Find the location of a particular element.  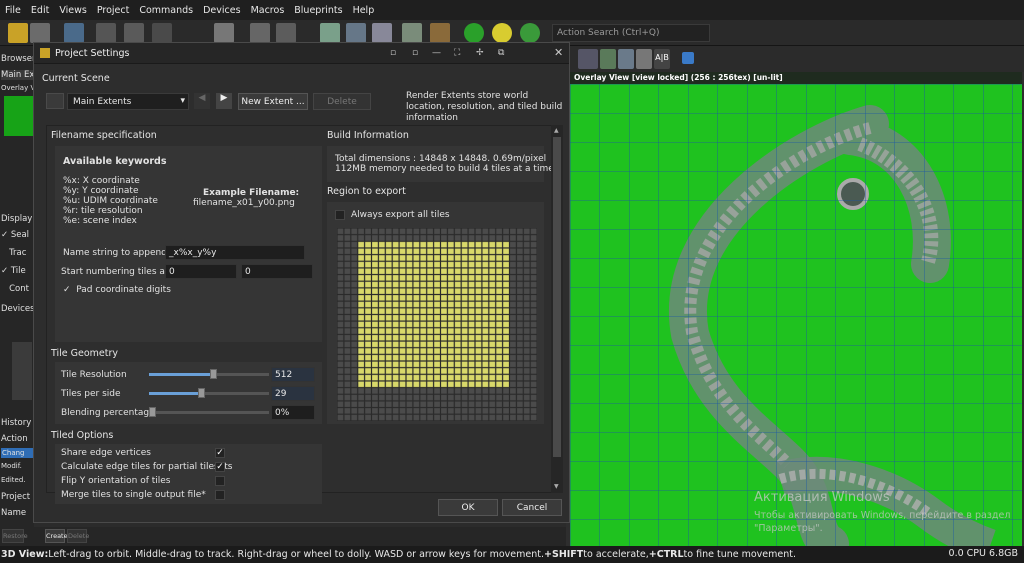

menu-commands: Commands is located at coordinates (166, 10).